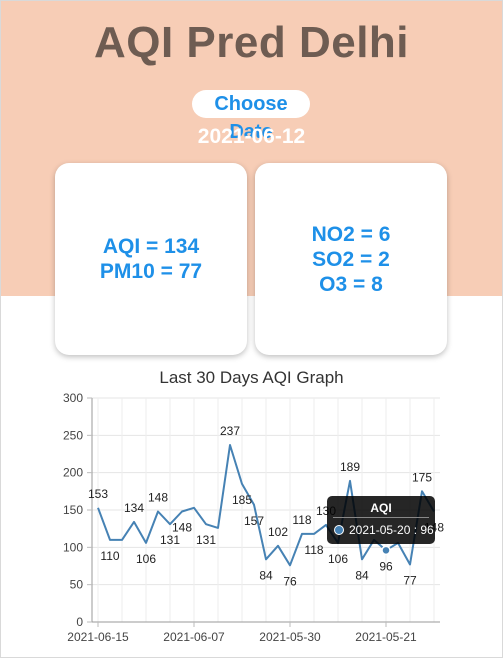 The width and height of the screenshot is (503, 658). Describe the element at coordinates (242, 633) in the screenshot. I see `x-axis-ticks: 2021-06-15 2021-06-07 2021-05-30 2021-05-21` at that location.